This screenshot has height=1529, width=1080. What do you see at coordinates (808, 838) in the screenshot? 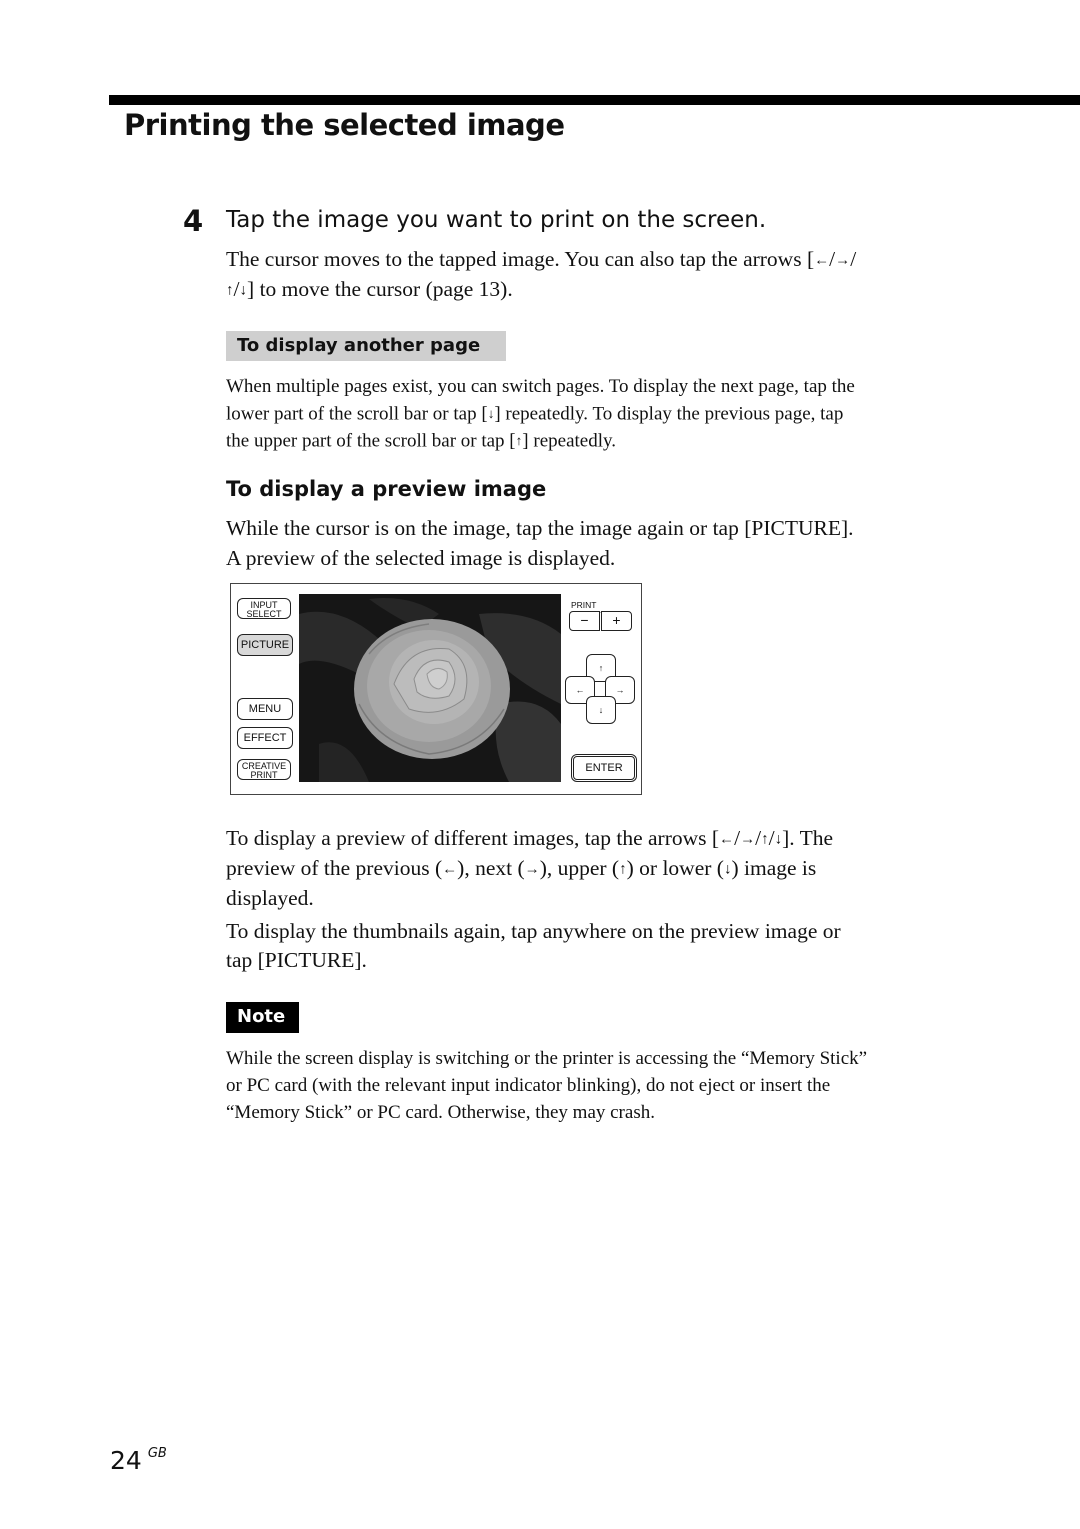
I see `text: ]. The` at bounding box center [808, 838].